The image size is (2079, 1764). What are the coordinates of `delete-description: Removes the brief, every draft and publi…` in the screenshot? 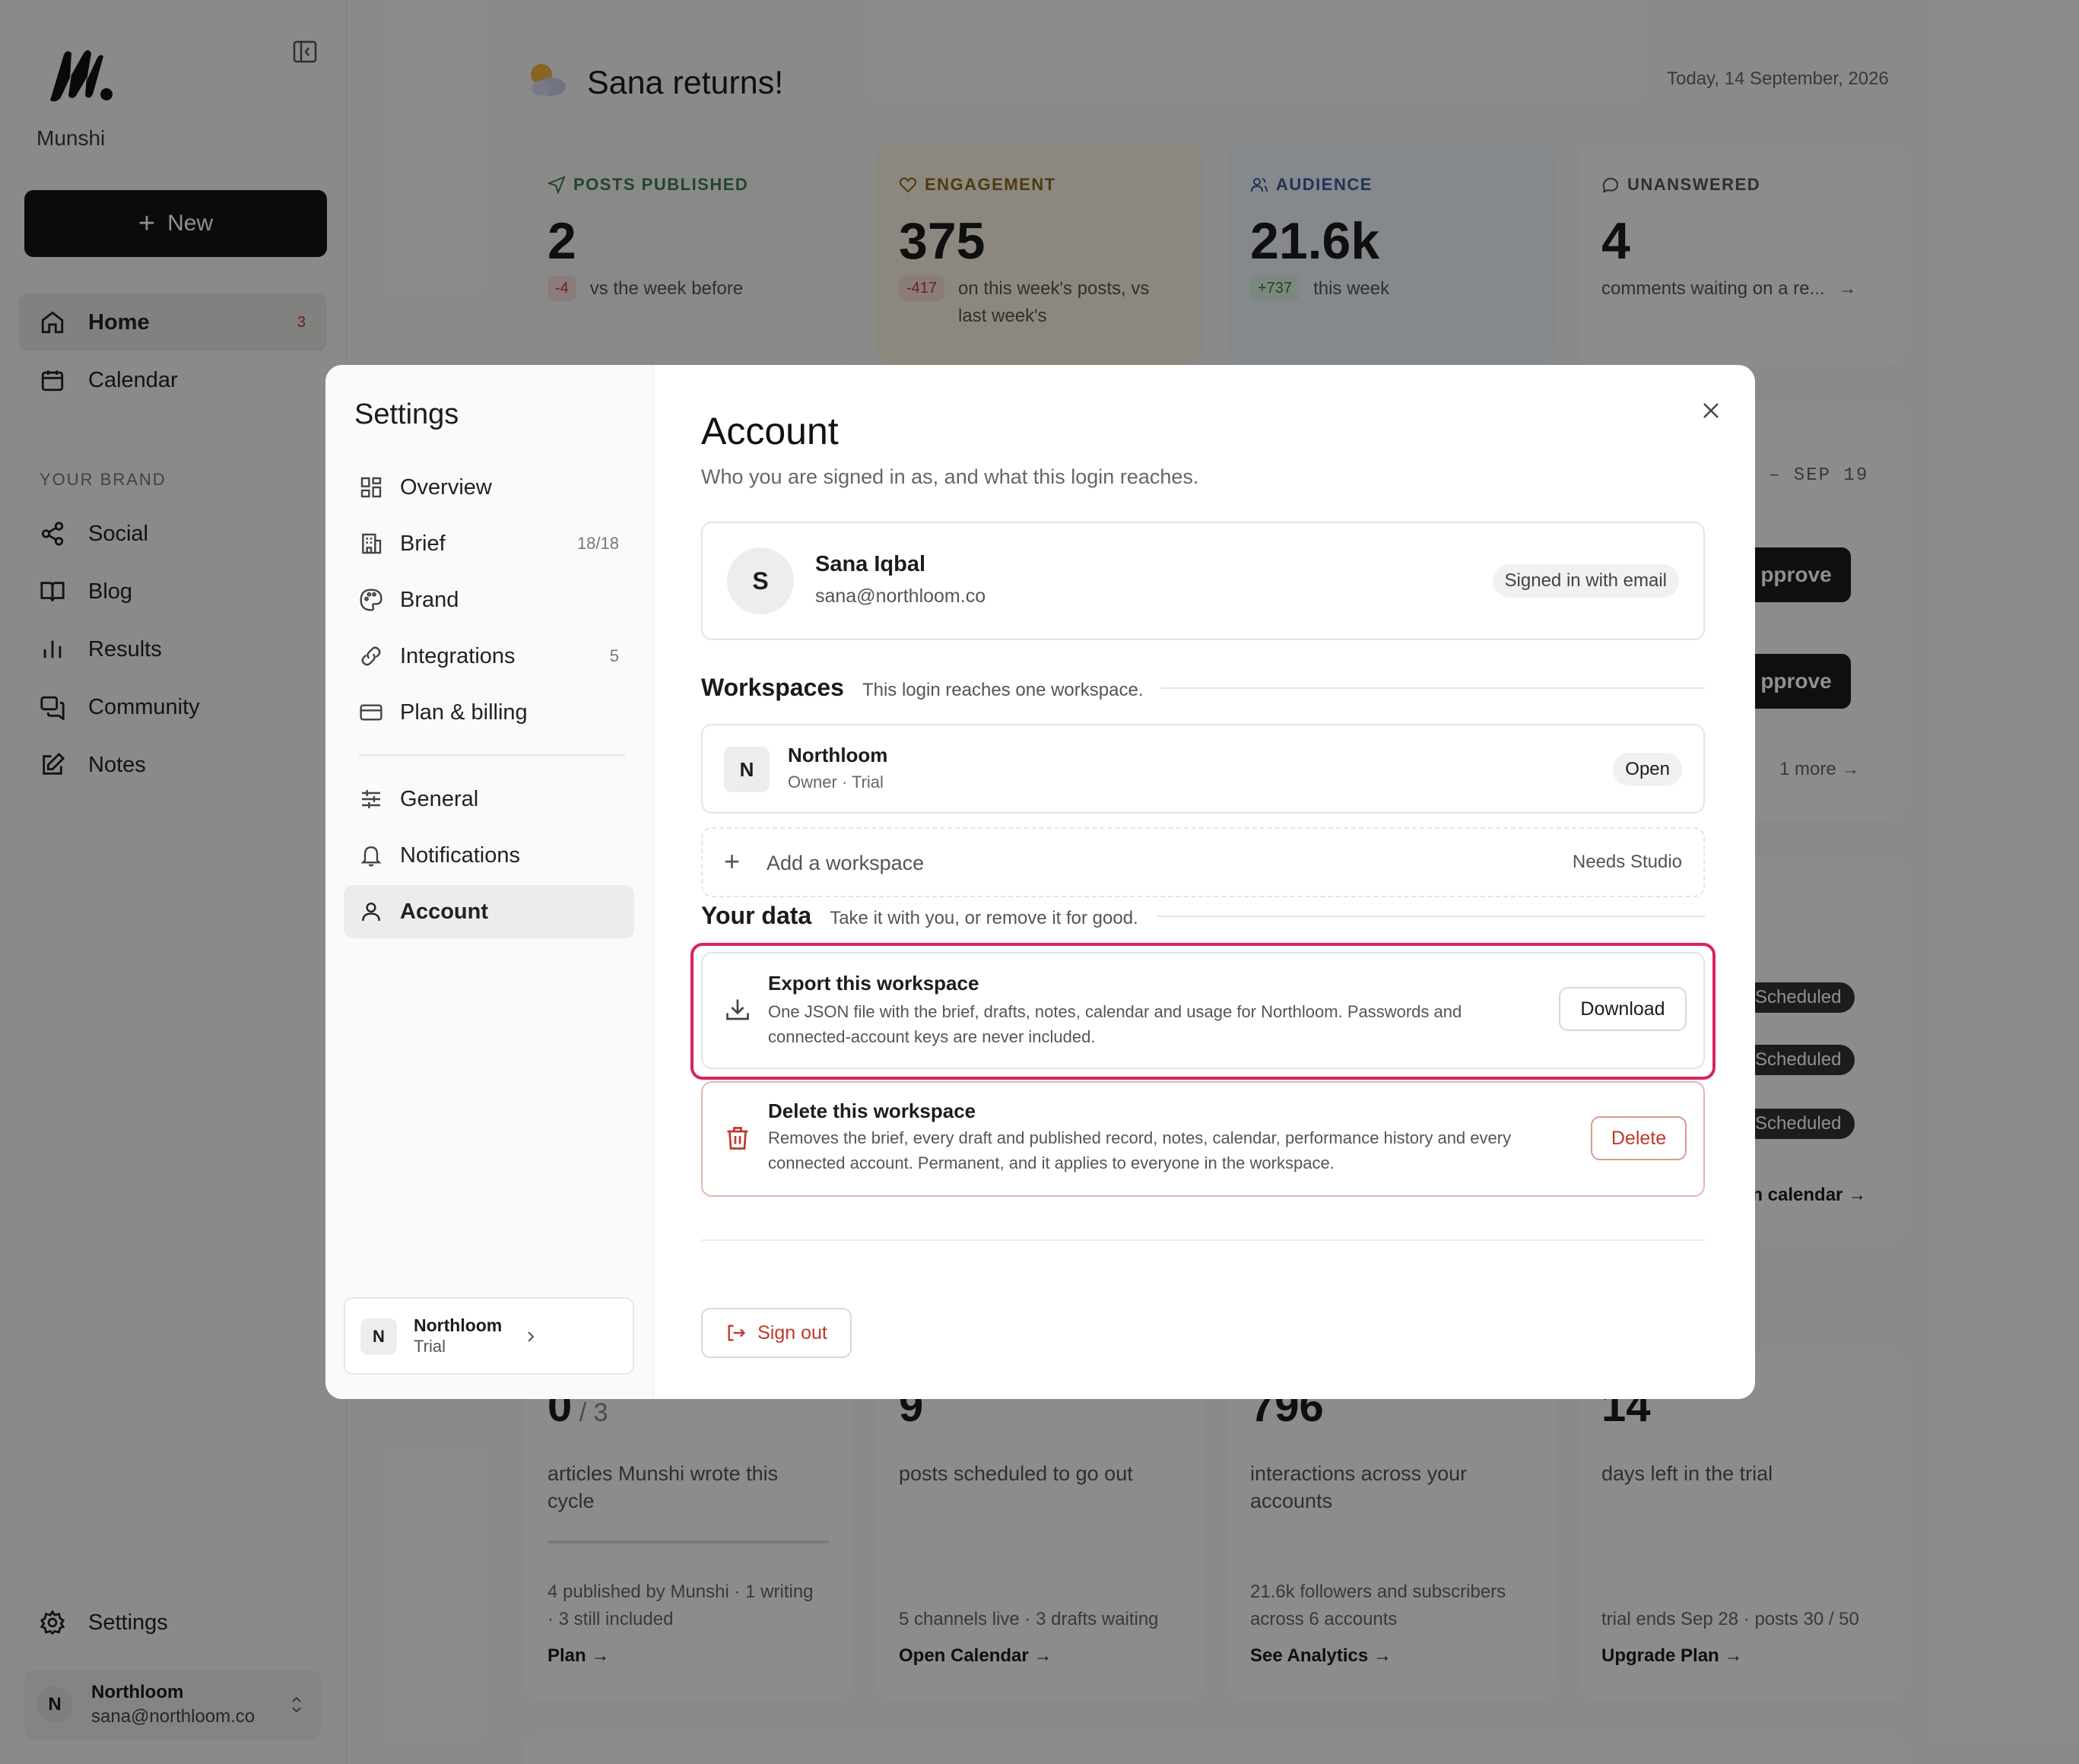 It's located at (1140, 1150).